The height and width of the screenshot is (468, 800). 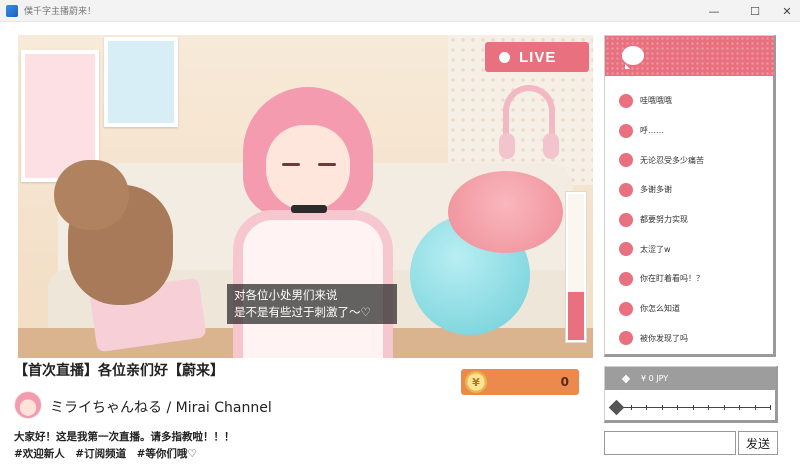 I want to click on chat-message-text: 哇哦哦哦, so click(x=656, y=101).